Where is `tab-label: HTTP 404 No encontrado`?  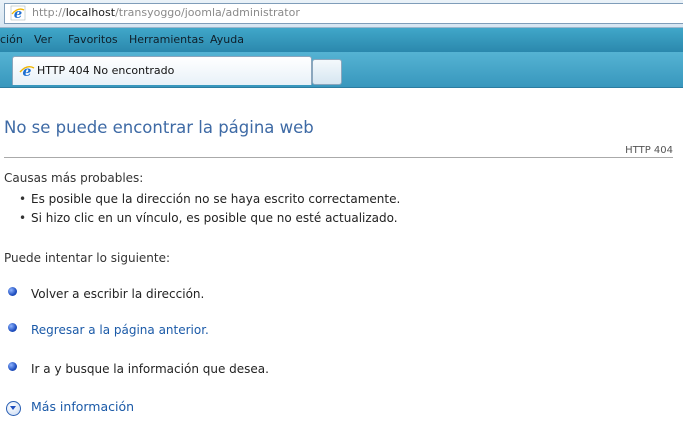 tab-label: HTTP 404 No encontrado is located at coordinates (106, 70).